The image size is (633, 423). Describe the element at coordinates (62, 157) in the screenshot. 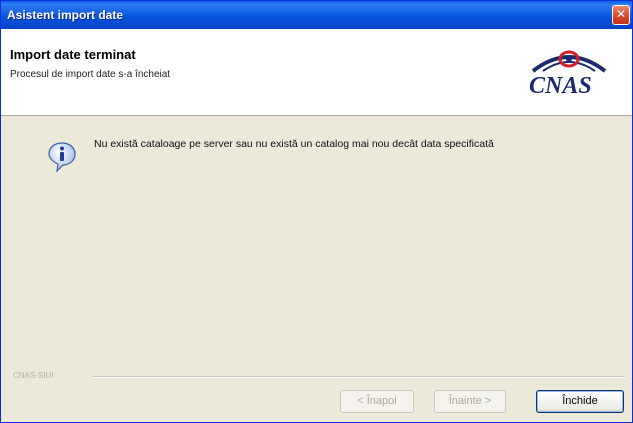

I see `info-icon` at that location.